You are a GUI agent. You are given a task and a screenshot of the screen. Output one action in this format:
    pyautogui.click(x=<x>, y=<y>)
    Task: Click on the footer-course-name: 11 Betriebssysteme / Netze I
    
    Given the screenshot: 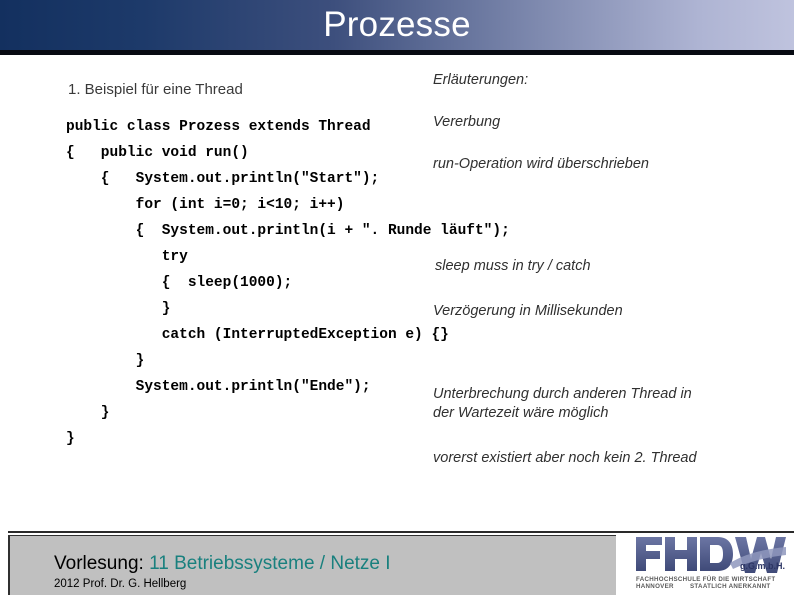 What is the action you would take?
    pyautogui.click(x=270, y=563)
    